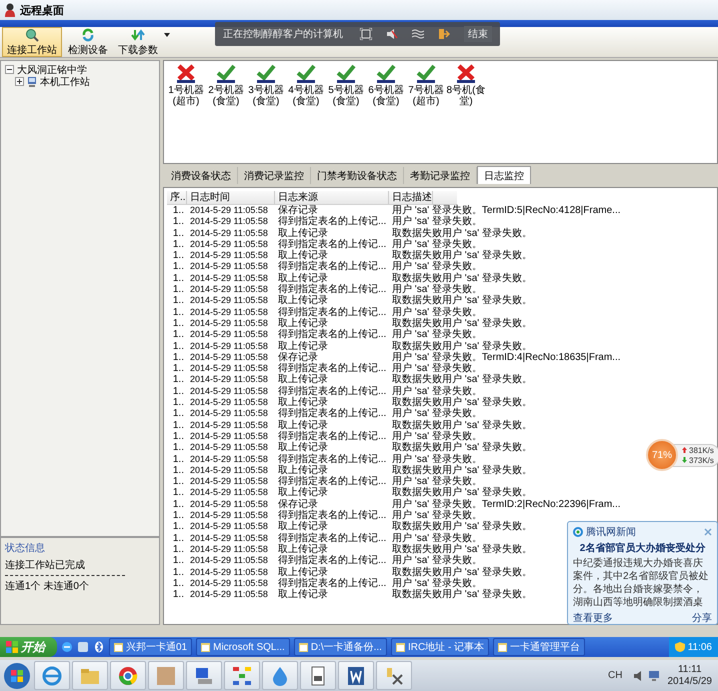 This screenshot has width=718, height=691. I want to click on toolbar-button: 连接工作站, so click(32, 42).